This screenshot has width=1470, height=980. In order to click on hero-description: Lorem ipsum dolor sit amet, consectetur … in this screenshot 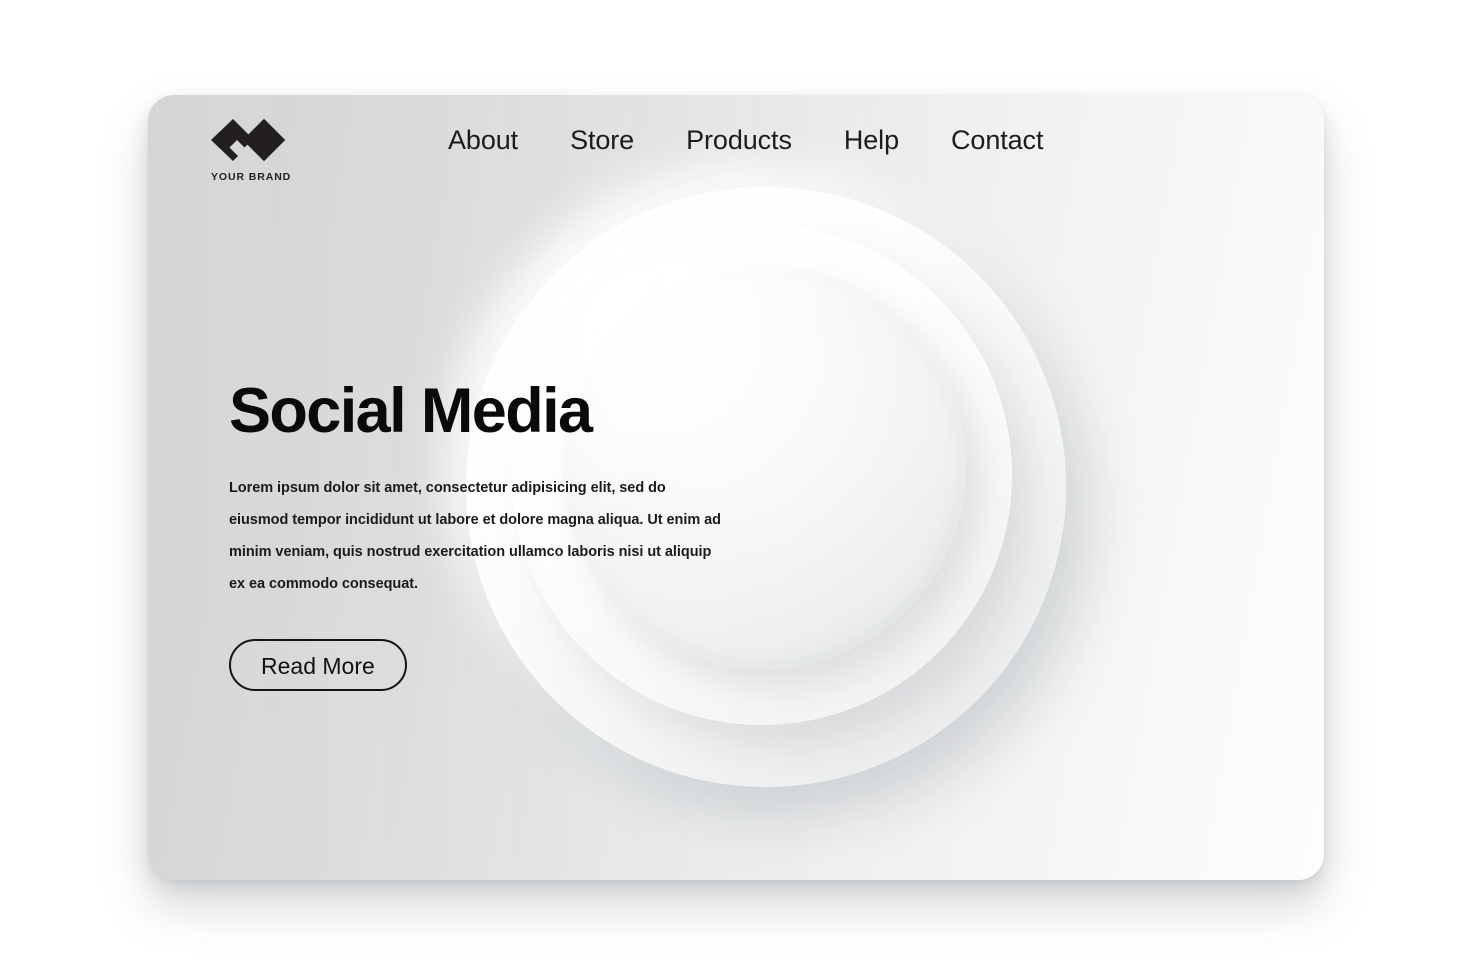, I will do `click(475, 536)`.